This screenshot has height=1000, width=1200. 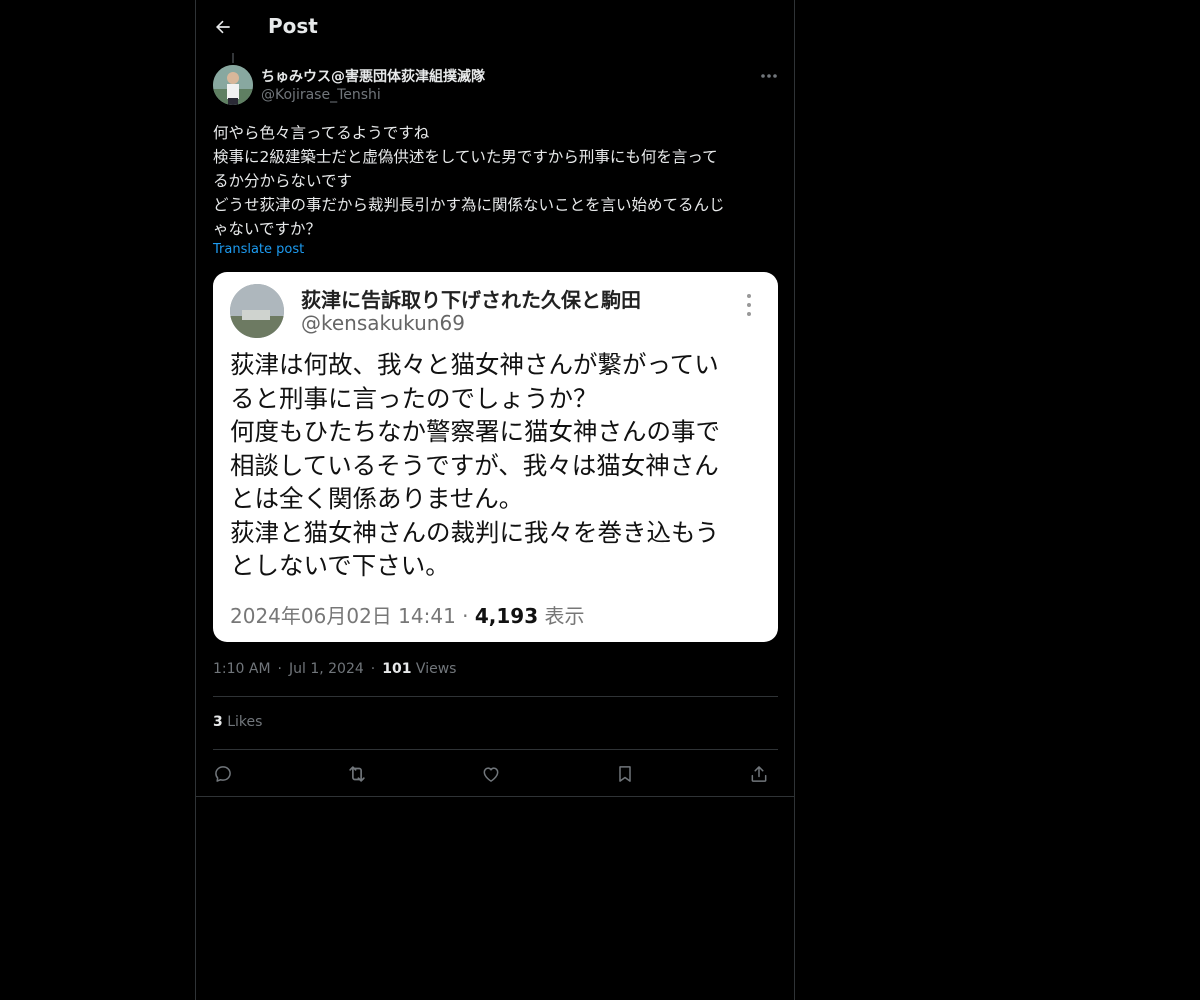 I want to click on post-line: どうせ荻津の事だから裁判長引かす為に関係ないことを言い始めてるんじ, so click(x=469, y=205).